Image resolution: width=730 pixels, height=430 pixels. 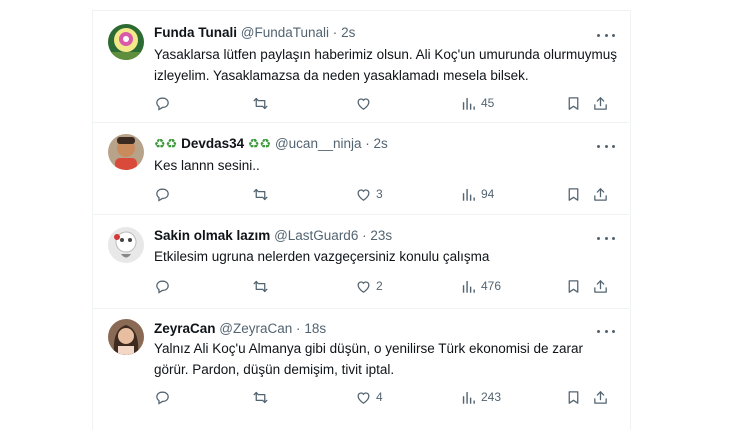 What do you see at coordinates (477, 194) in the screenshot?
I see `views-button: 94` at bounding box center [477, 194].